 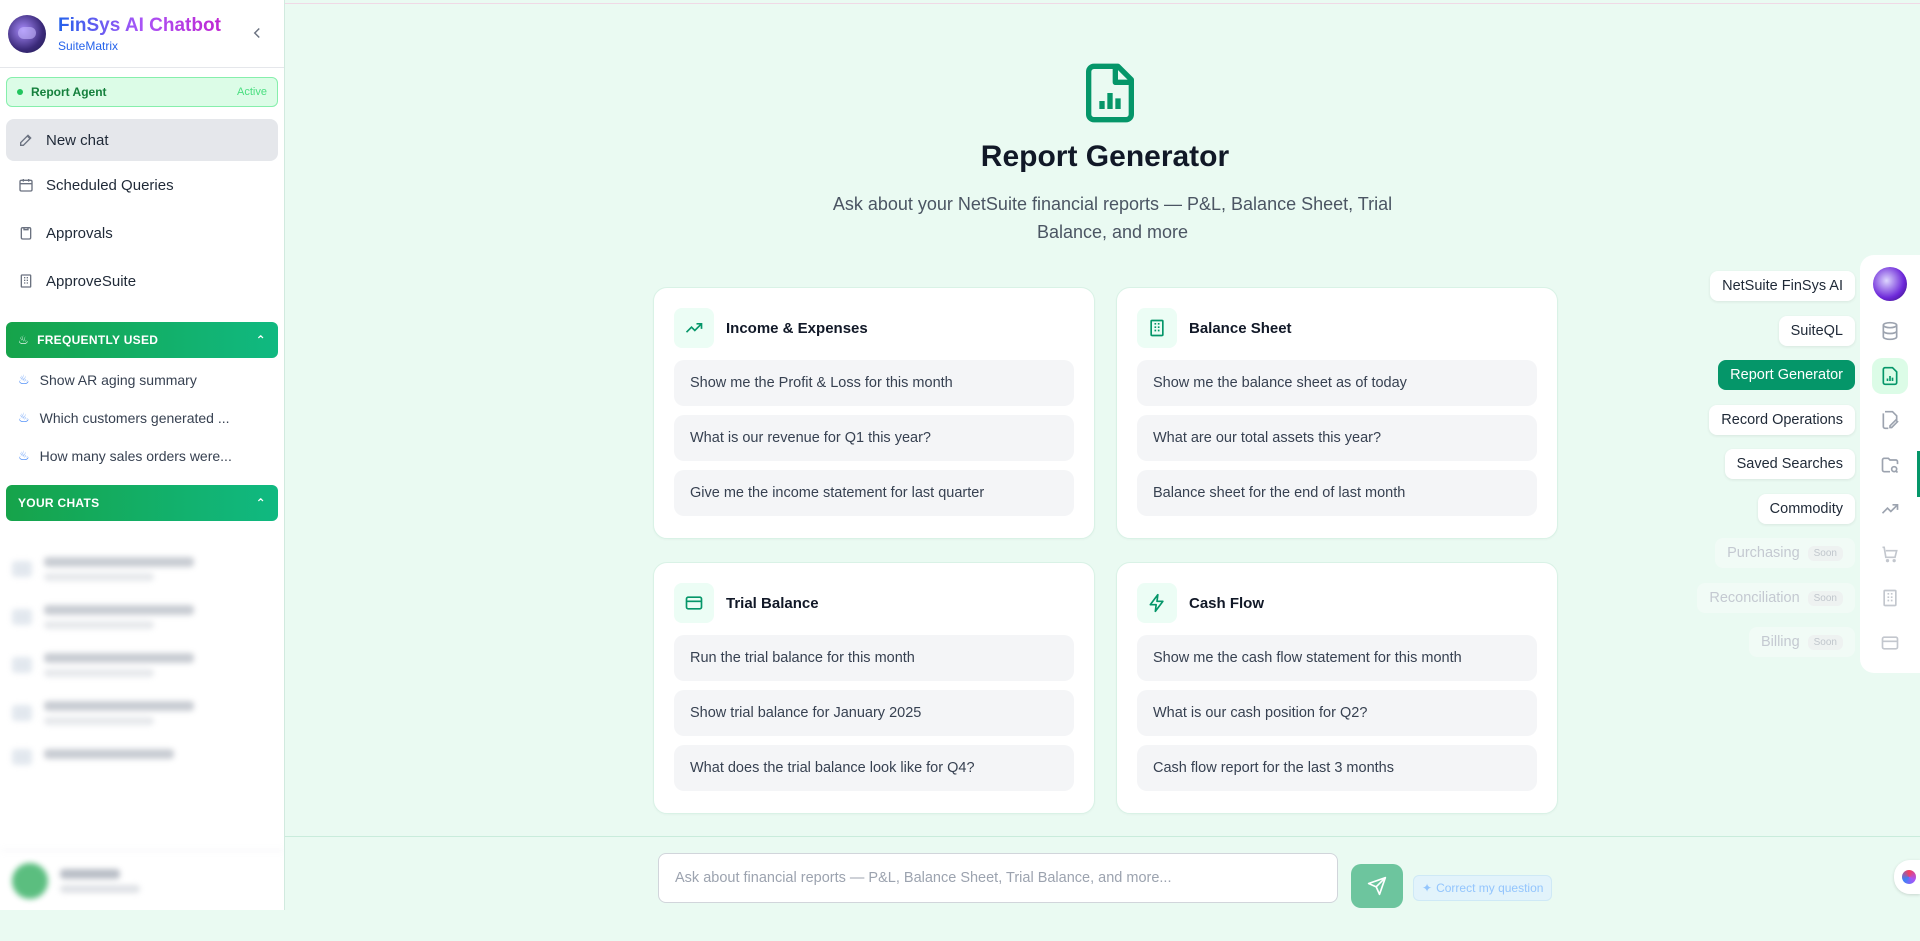 I want to click on tool-report-generator: Report Generator, so click(x=1786, y=375).